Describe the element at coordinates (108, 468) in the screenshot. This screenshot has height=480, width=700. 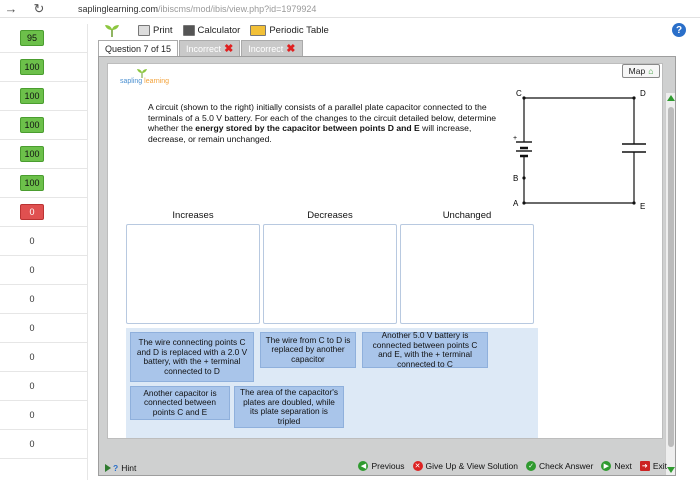
I see `expand-triangle-icon` at that location.